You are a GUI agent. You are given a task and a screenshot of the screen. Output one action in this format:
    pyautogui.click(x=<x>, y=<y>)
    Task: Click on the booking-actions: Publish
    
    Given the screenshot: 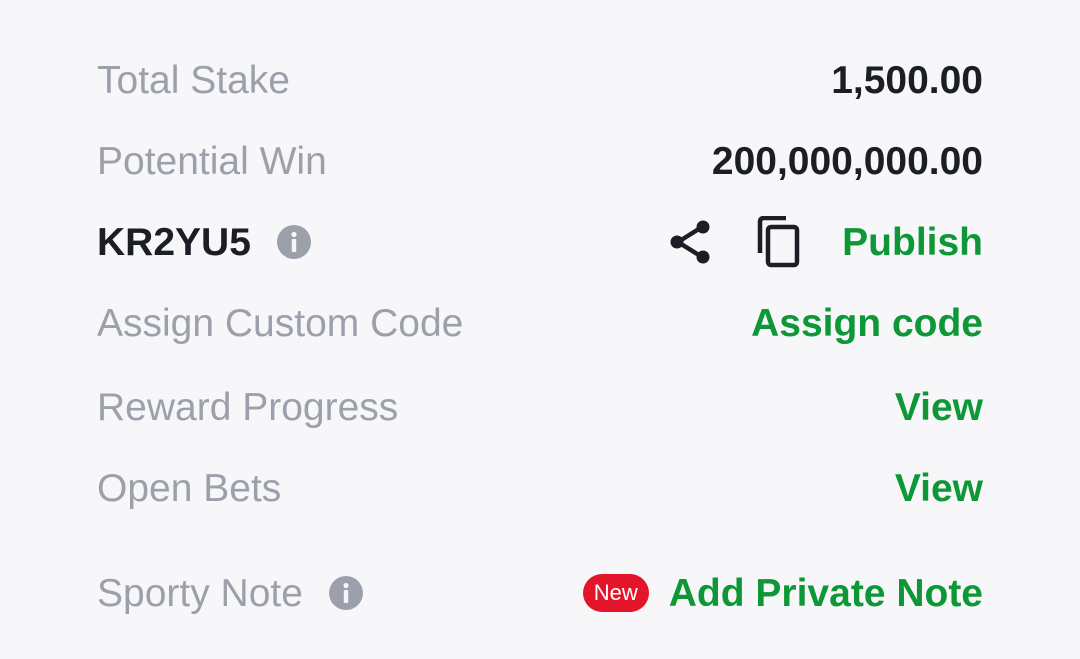 What is the action you would take?
    pyautogui.click(x=825, y=242)
    